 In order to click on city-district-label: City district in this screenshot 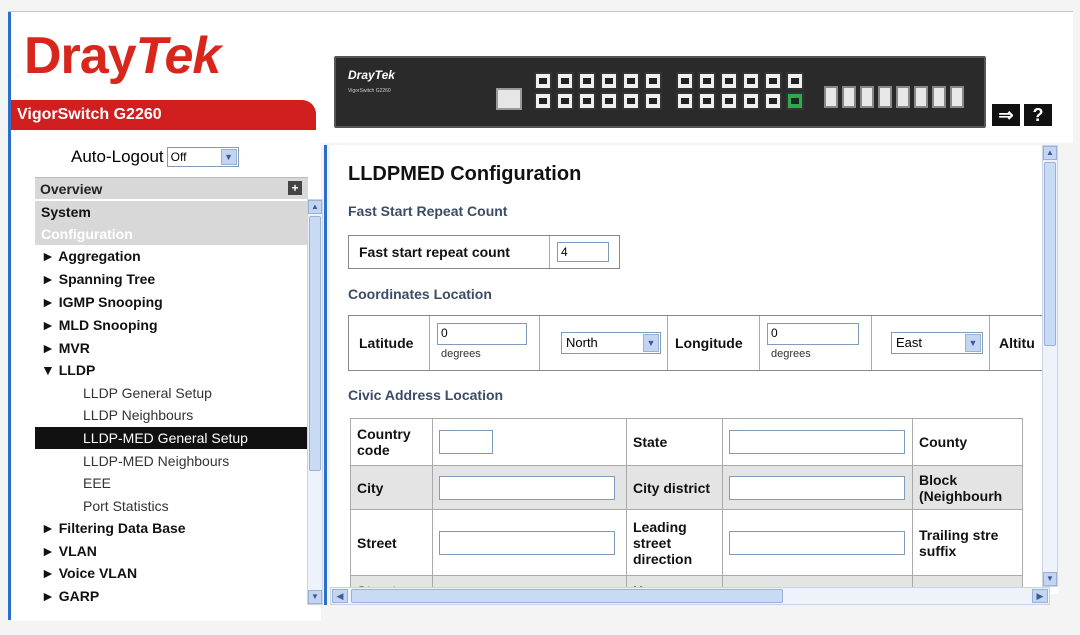, I will do `click(674, 487)`.